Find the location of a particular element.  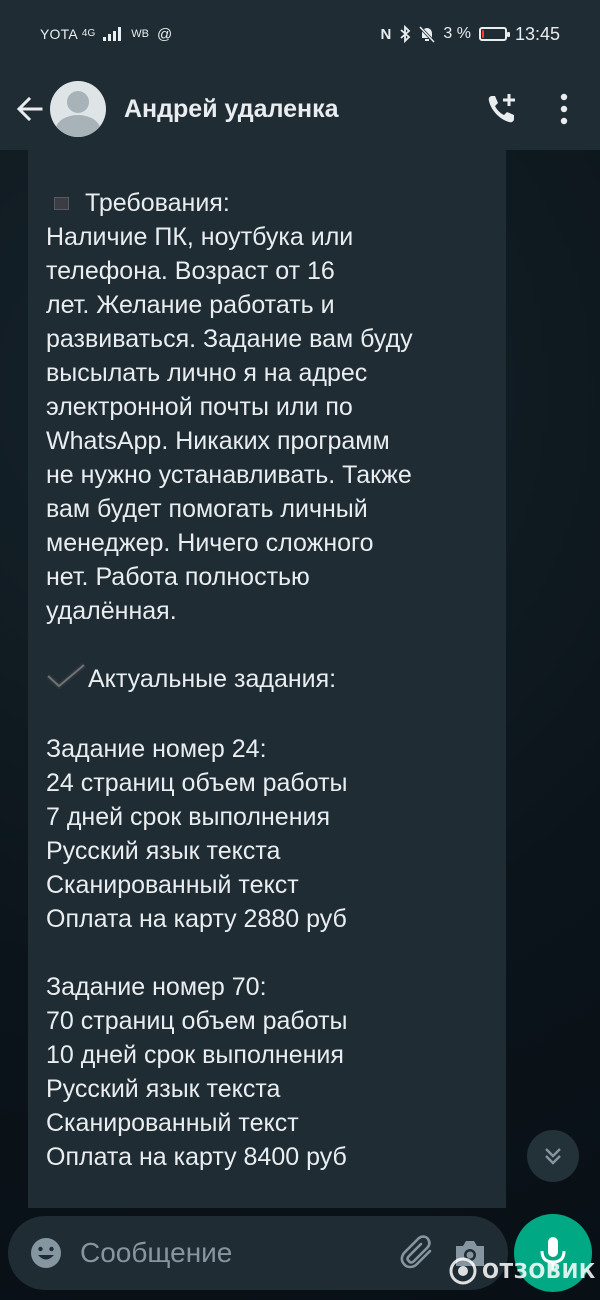

check-mark-icon is located at coordinates (65, 680).